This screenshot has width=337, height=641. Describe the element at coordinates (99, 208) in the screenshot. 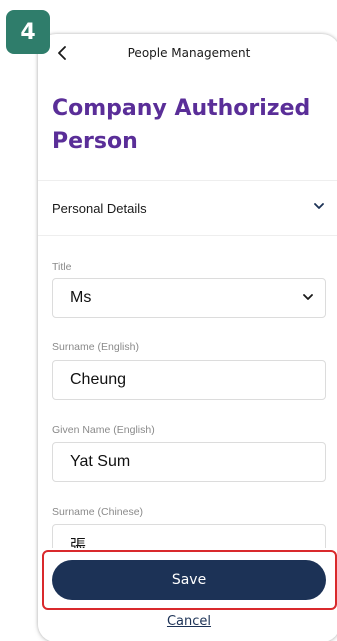

I see `section-label: Personal Details` at that location.